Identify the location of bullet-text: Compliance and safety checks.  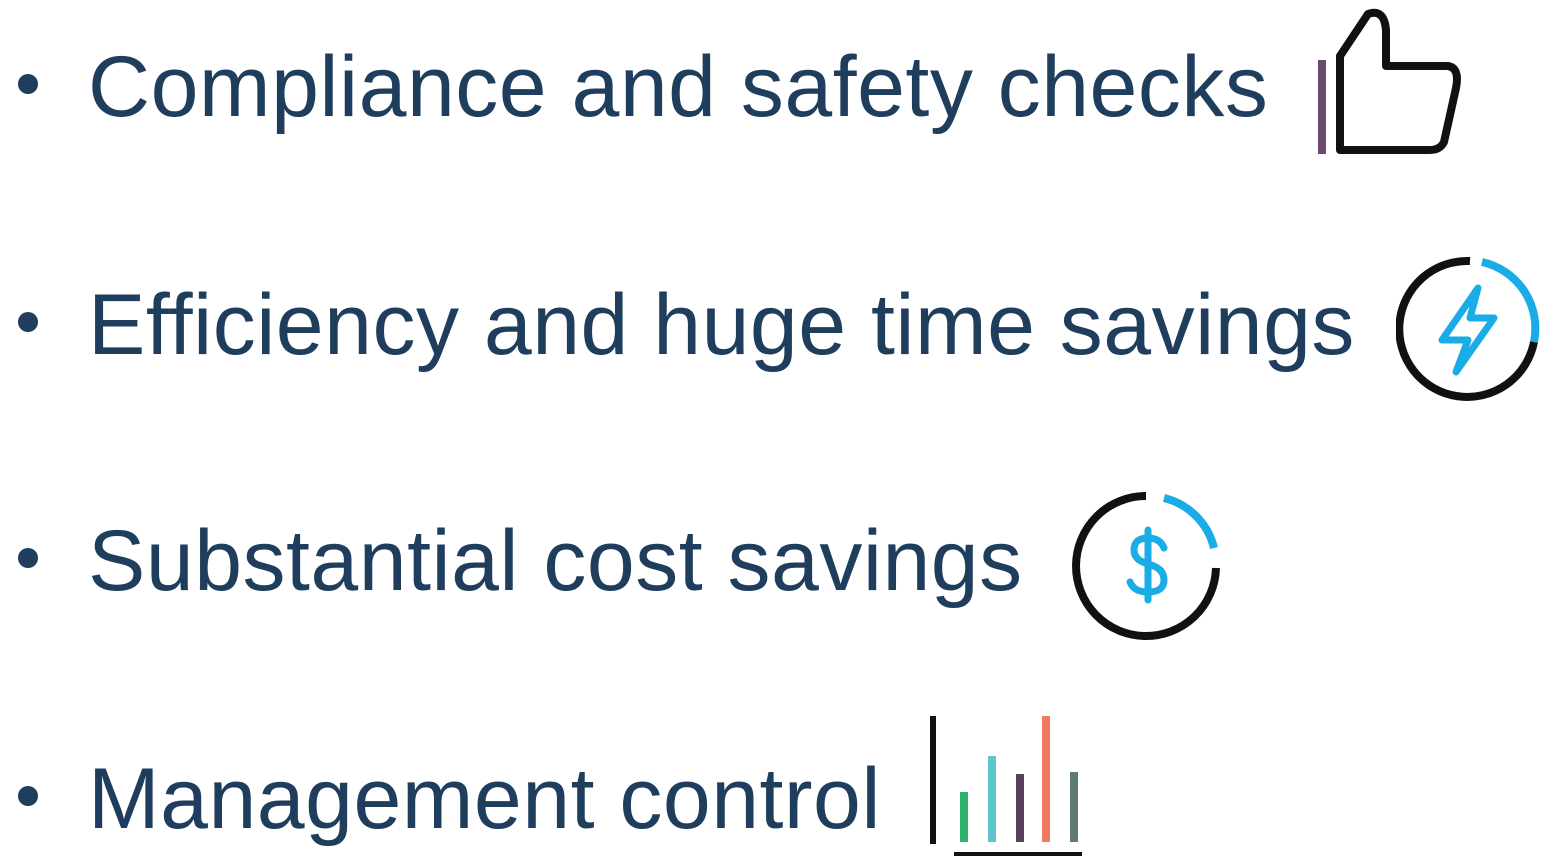
(678, 87).